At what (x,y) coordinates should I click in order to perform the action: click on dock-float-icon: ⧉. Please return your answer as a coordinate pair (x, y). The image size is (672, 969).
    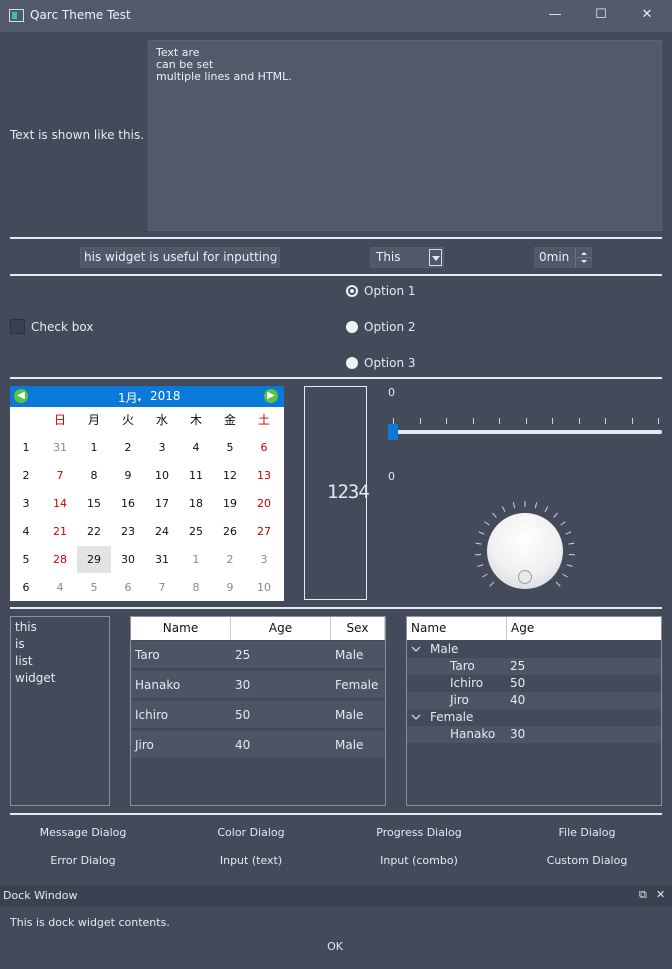
    Looking at the image, I should click on (643, 895).